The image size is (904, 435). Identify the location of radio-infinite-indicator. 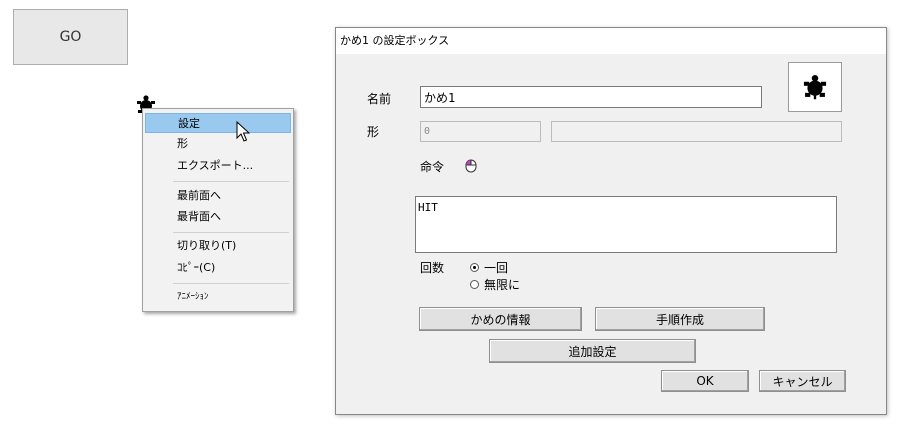
(474, 284).